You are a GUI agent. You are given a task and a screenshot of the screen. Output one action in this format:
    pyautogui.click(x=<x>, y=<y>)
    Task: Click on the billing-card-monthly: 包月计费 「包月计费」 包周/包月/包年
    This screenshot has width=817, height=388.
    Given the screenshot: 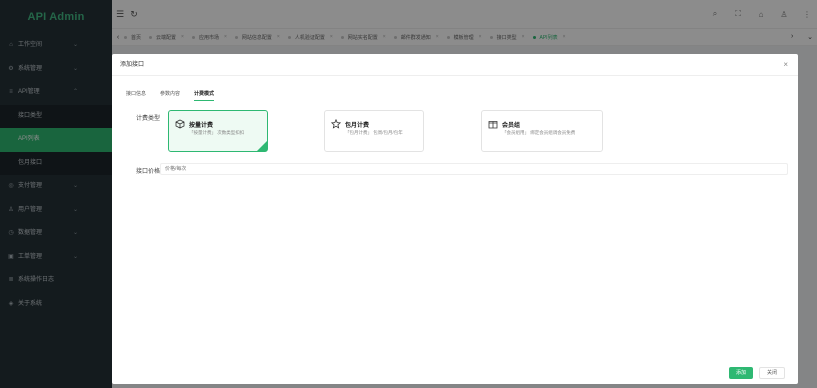 What is the action you would take?
    pyautogui.click(x=374, y=131)
    